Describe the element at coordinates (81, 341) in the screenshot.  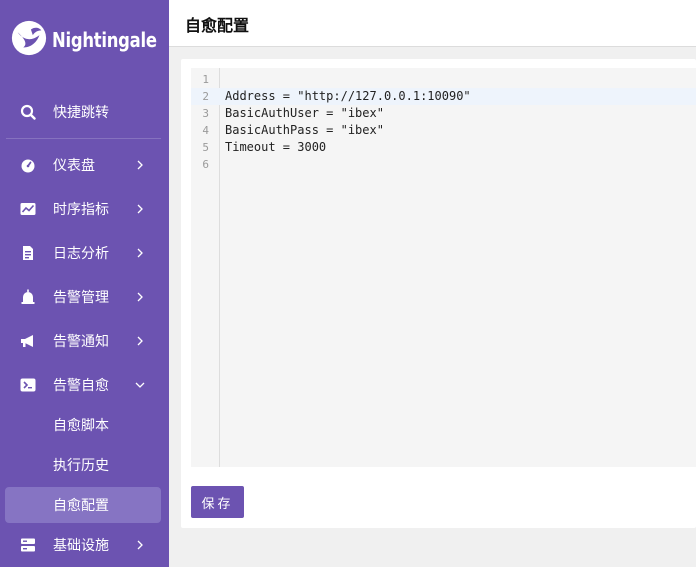
I see `sidebar-item-label: 告警通知` at that location.